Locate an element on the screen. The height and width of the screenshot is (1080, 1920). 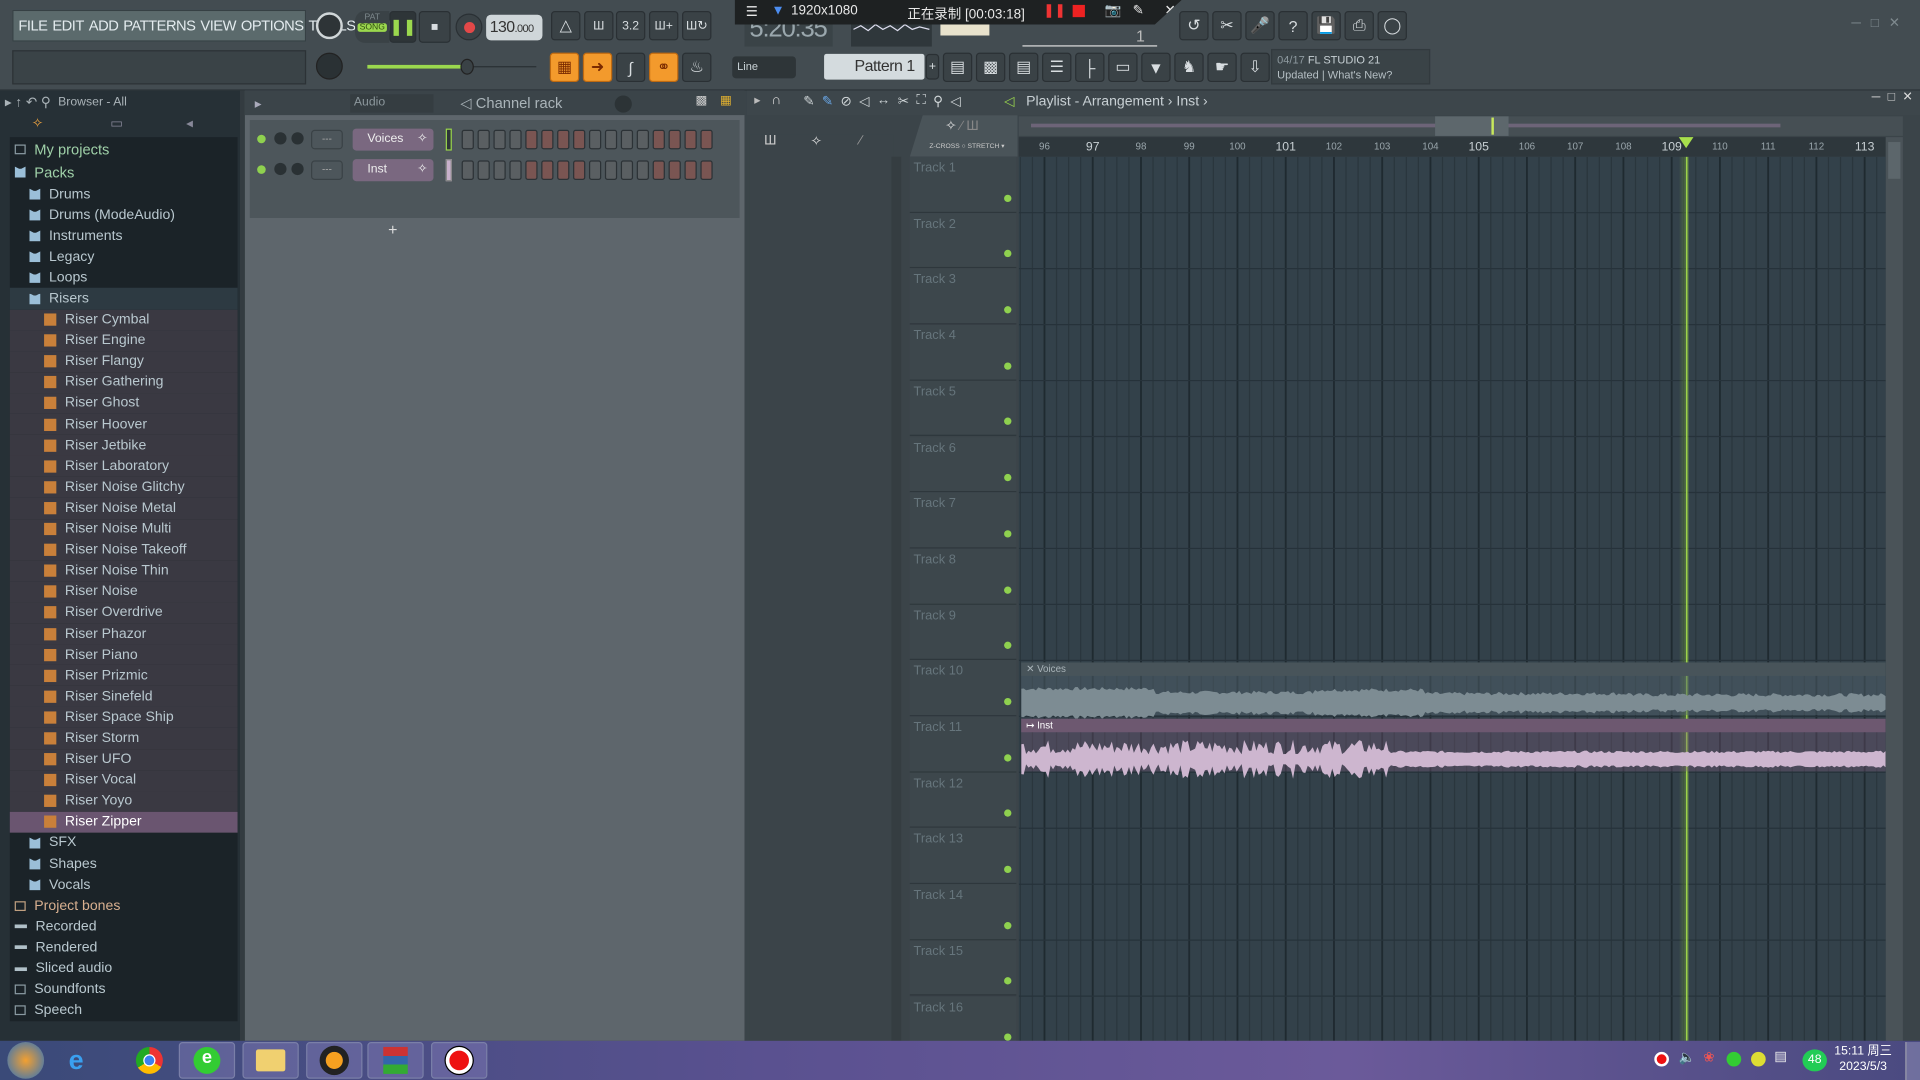
browser-item: Riser UFO is located at coordinates (123, 759).